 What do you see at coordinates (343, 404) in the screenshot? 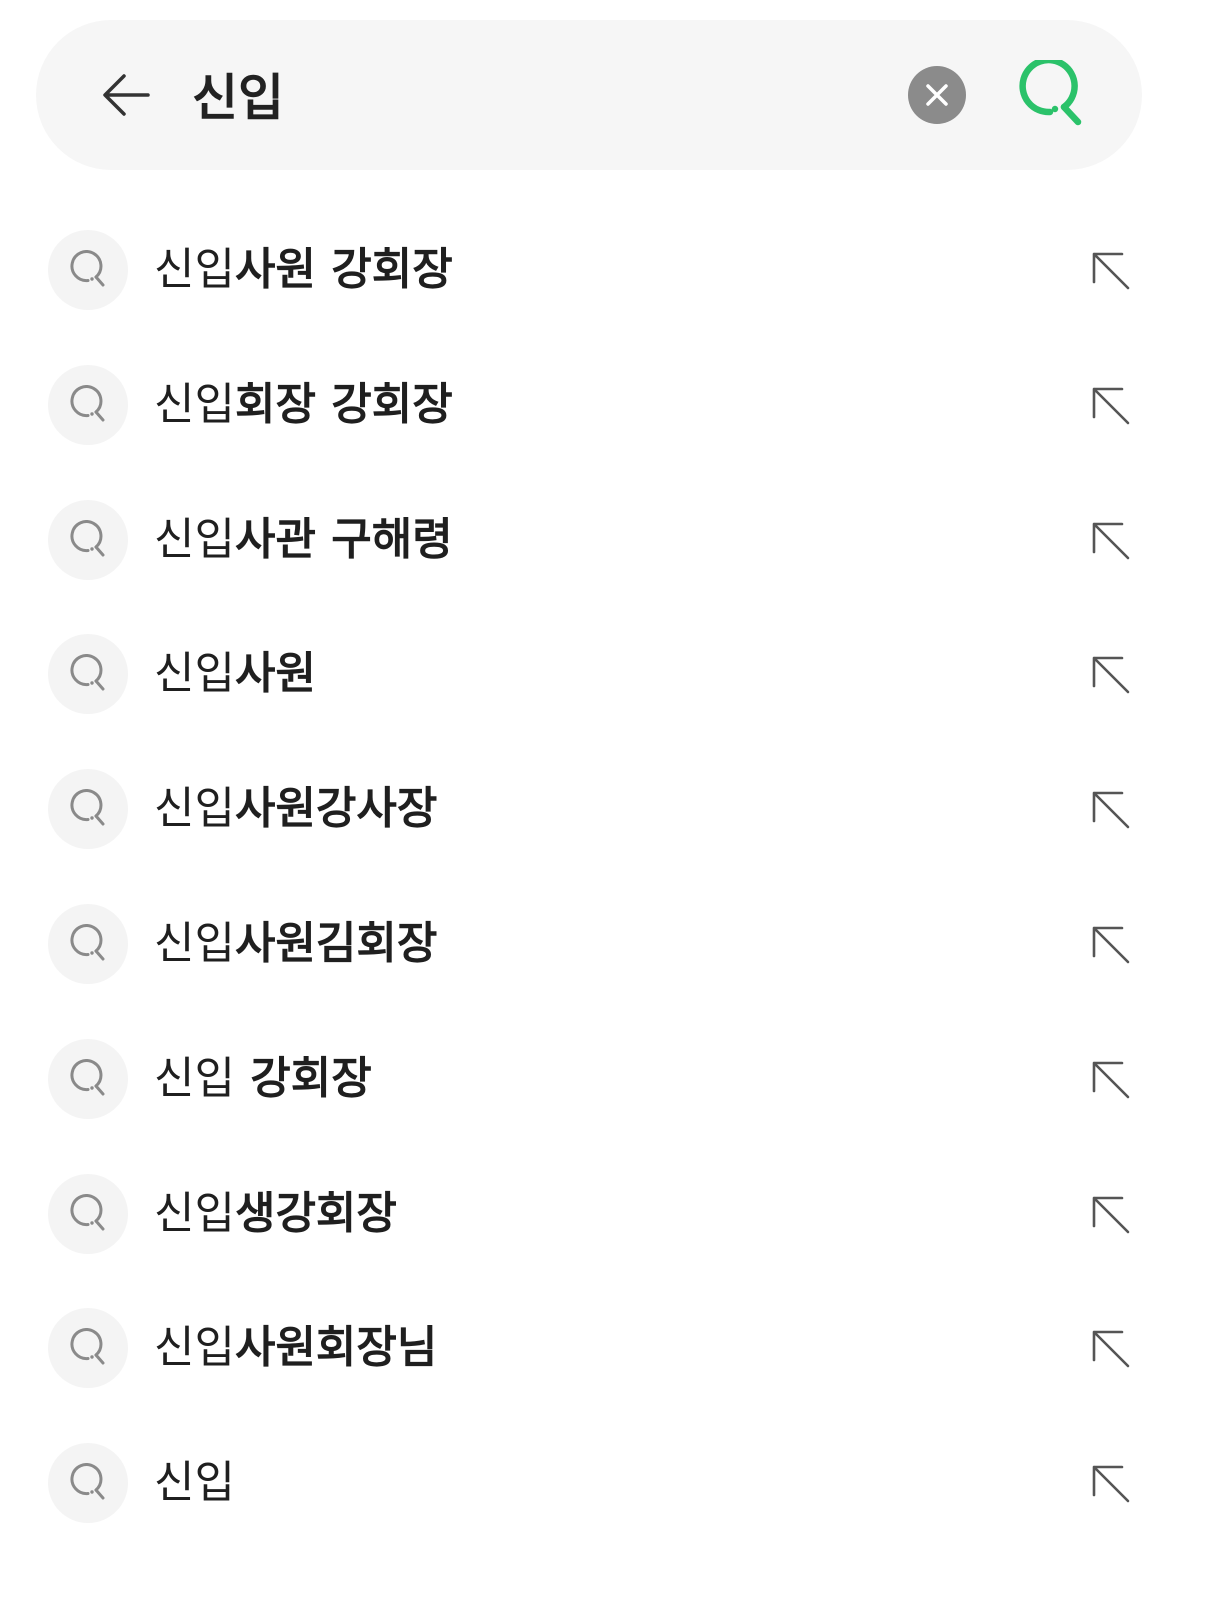
I see `suggestion-rest-text: 회장 강회장` at bounding box center [343, 404].